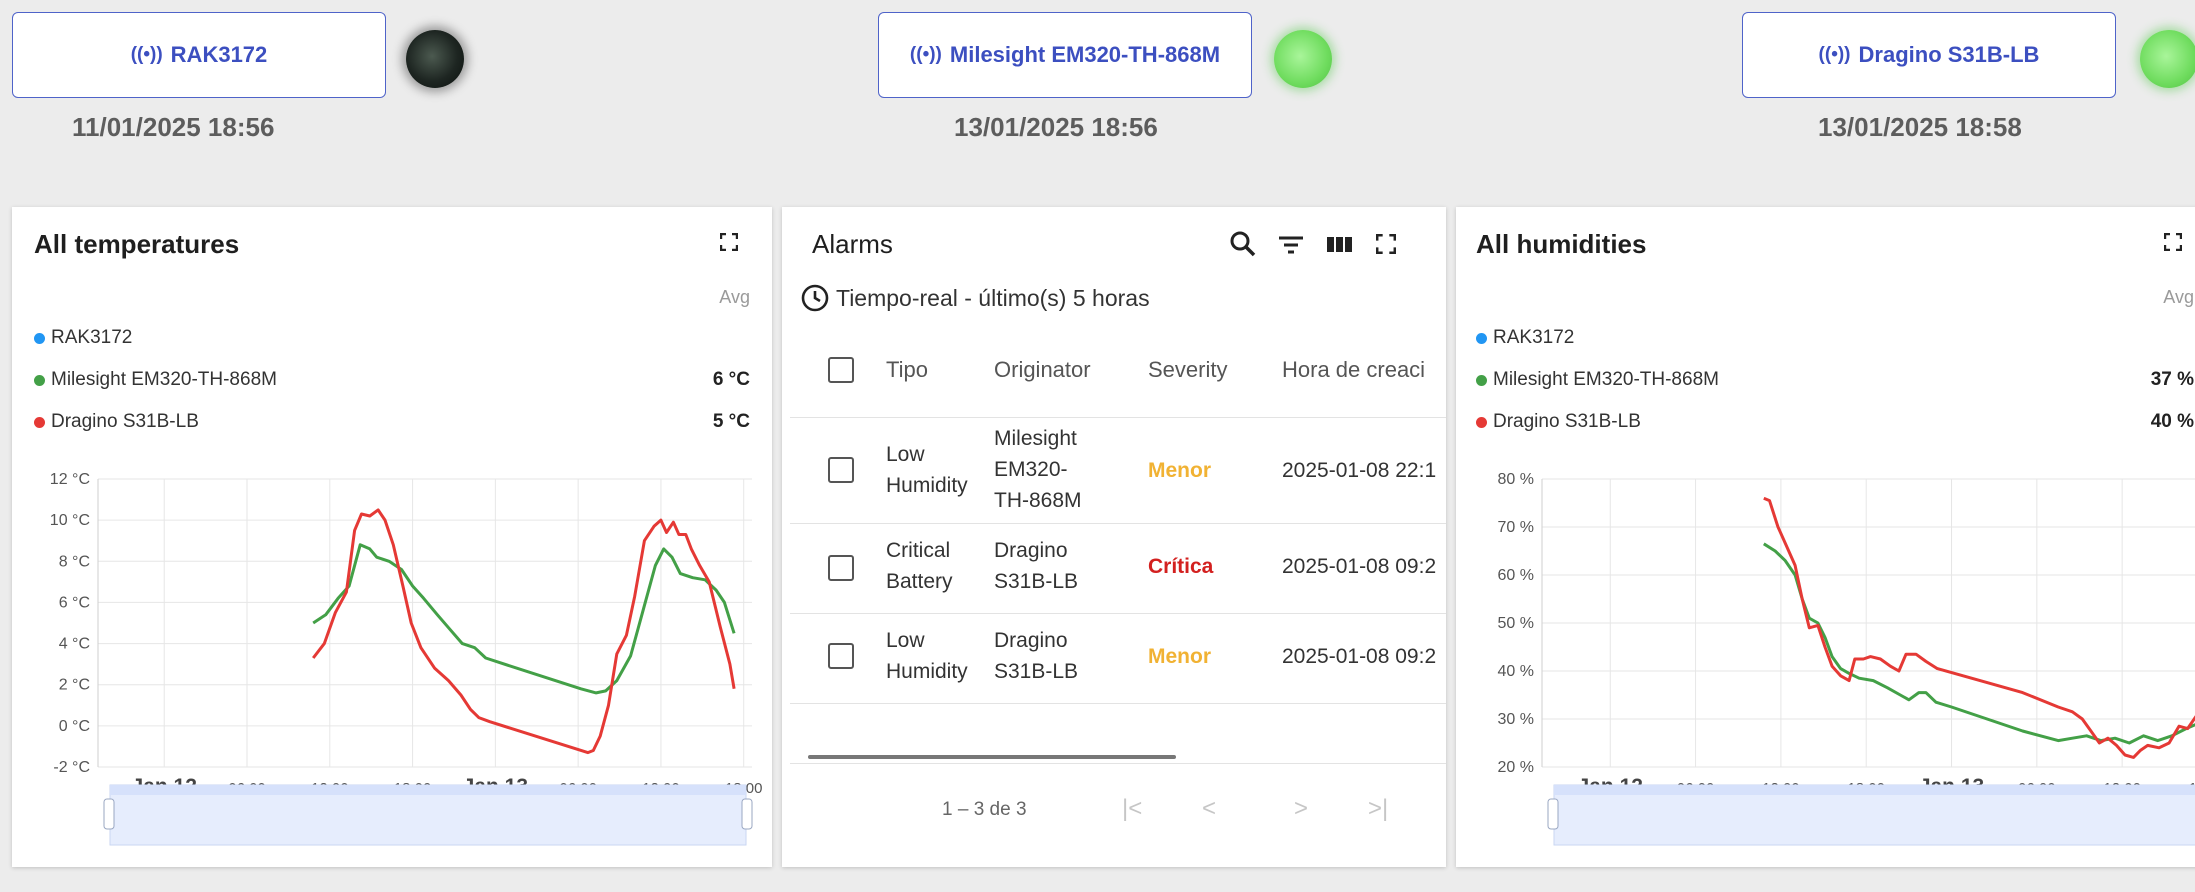 This screenshot has width=2195, height=892. Describe the element at coordinates (219, 54) in the screenshot. I see `device-name: RAK3172` at that location.